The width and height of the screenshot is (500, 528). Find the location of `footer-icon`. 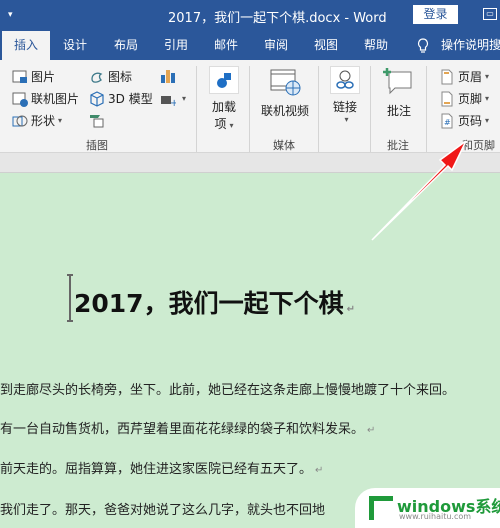

footer-icon is located at coordinates (447, 99).